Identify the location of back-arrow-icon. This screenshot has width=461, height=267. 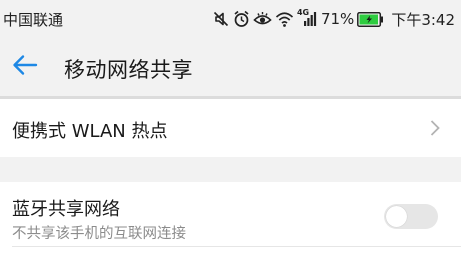
(25, 67).